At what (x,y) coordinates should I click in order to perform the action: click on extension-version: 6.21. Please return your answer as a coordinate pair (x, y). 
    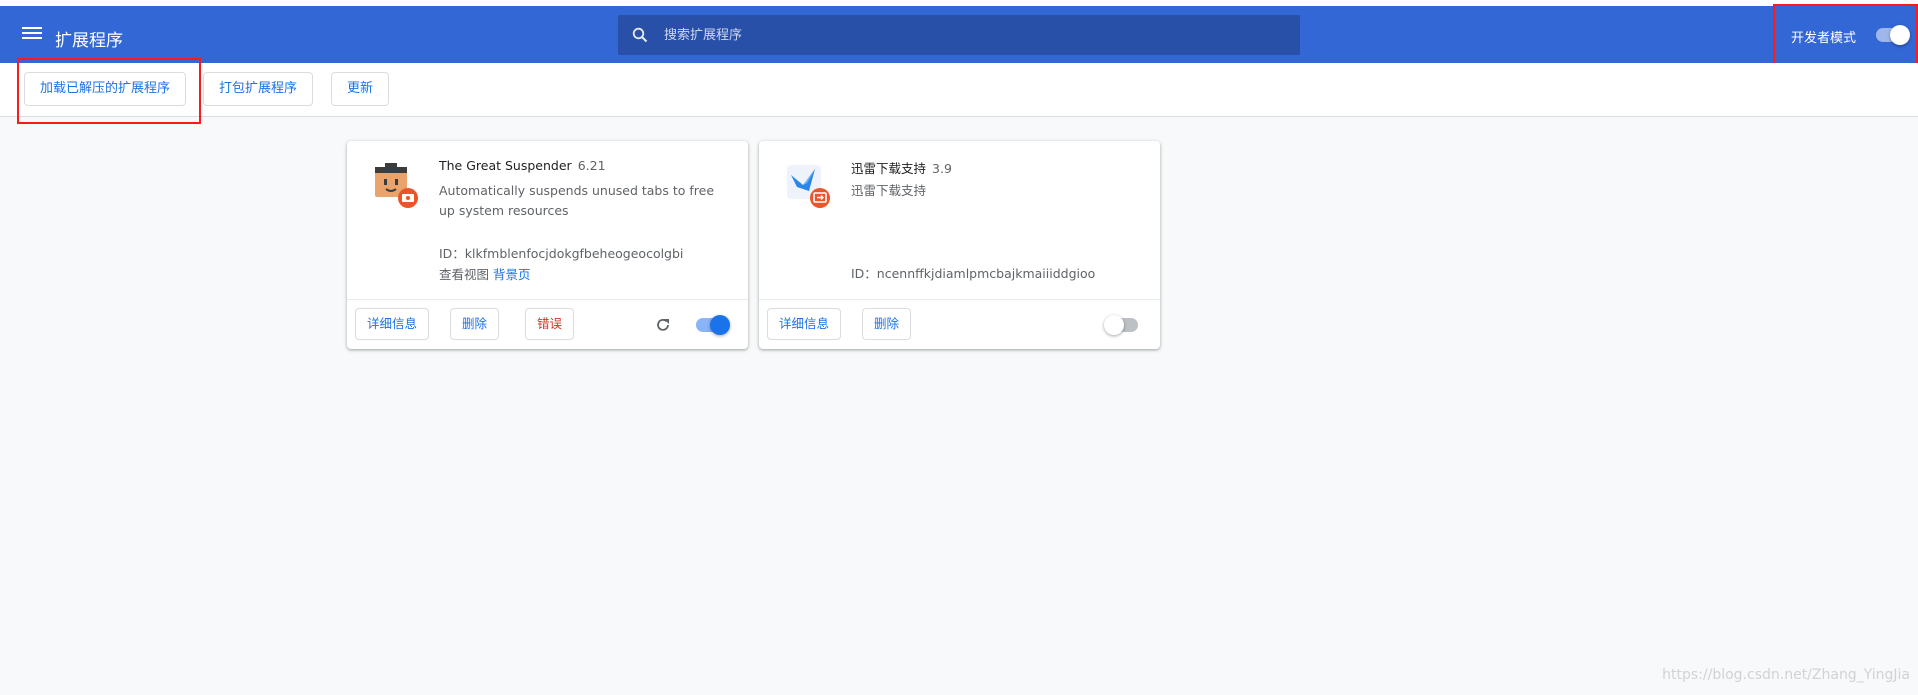
    Looking at the image, I should click on (591, 165).